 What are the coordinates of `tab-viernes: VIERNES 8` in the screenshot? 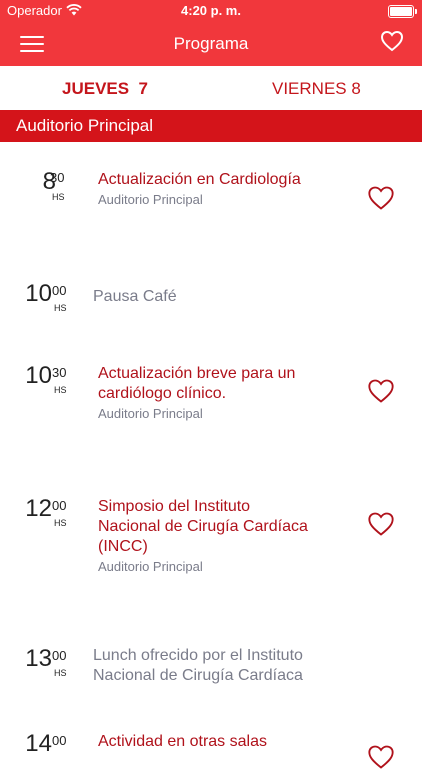 It's located at (316, 89).